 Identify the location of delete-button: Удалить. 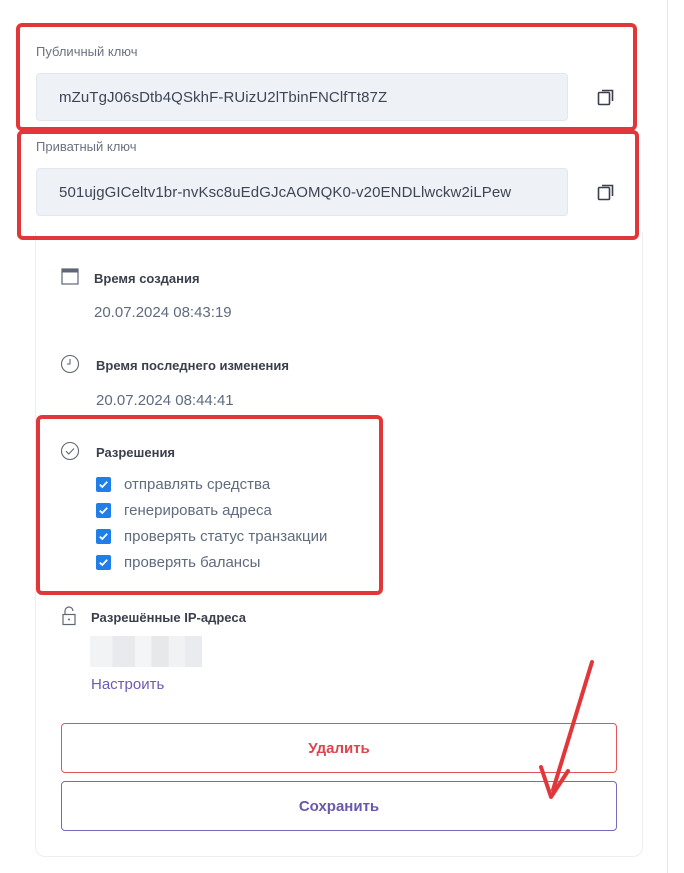
(339, 748).